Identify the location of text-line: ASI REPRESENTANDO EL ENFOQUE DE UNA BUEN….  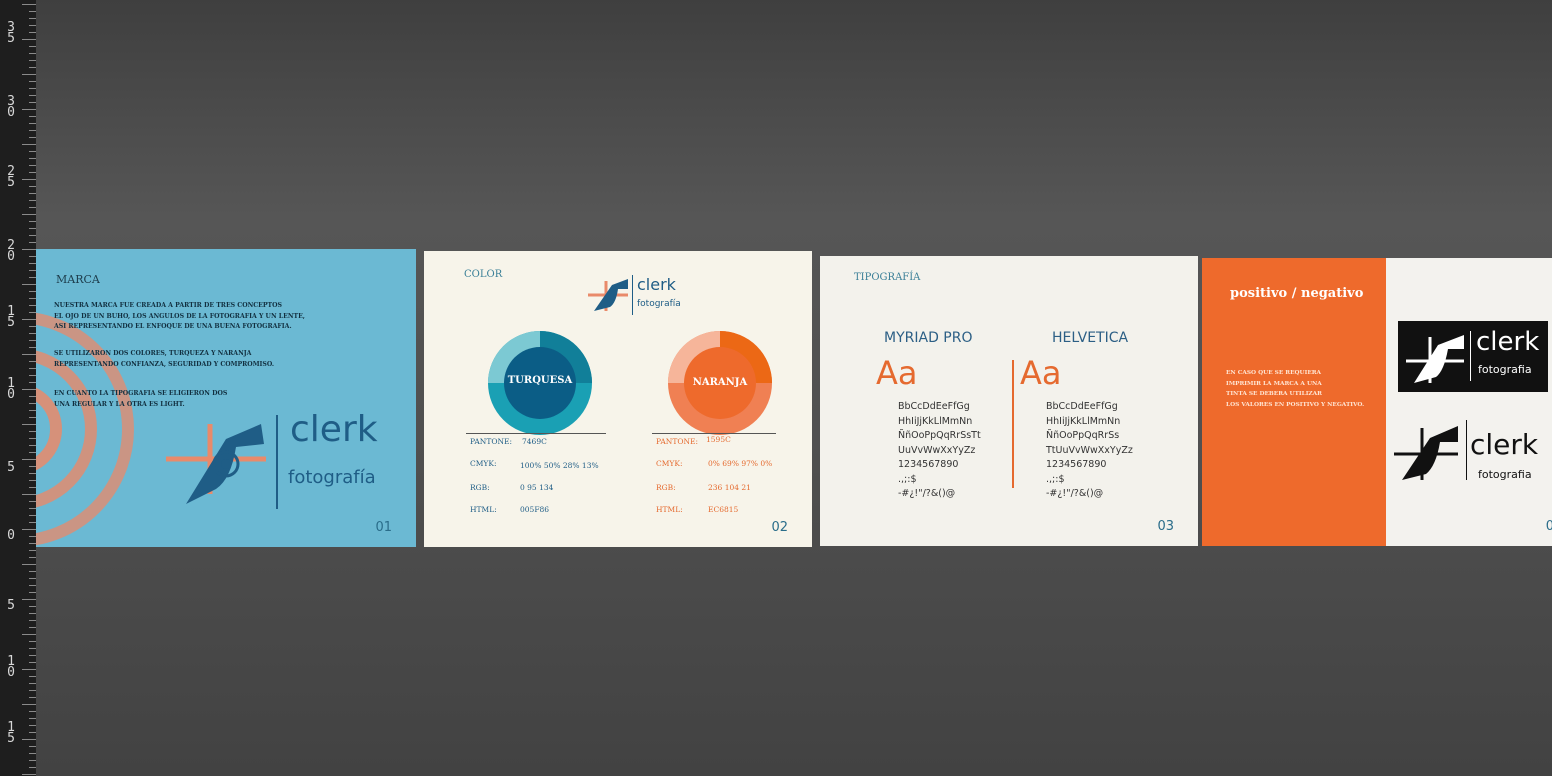
(173, 326).